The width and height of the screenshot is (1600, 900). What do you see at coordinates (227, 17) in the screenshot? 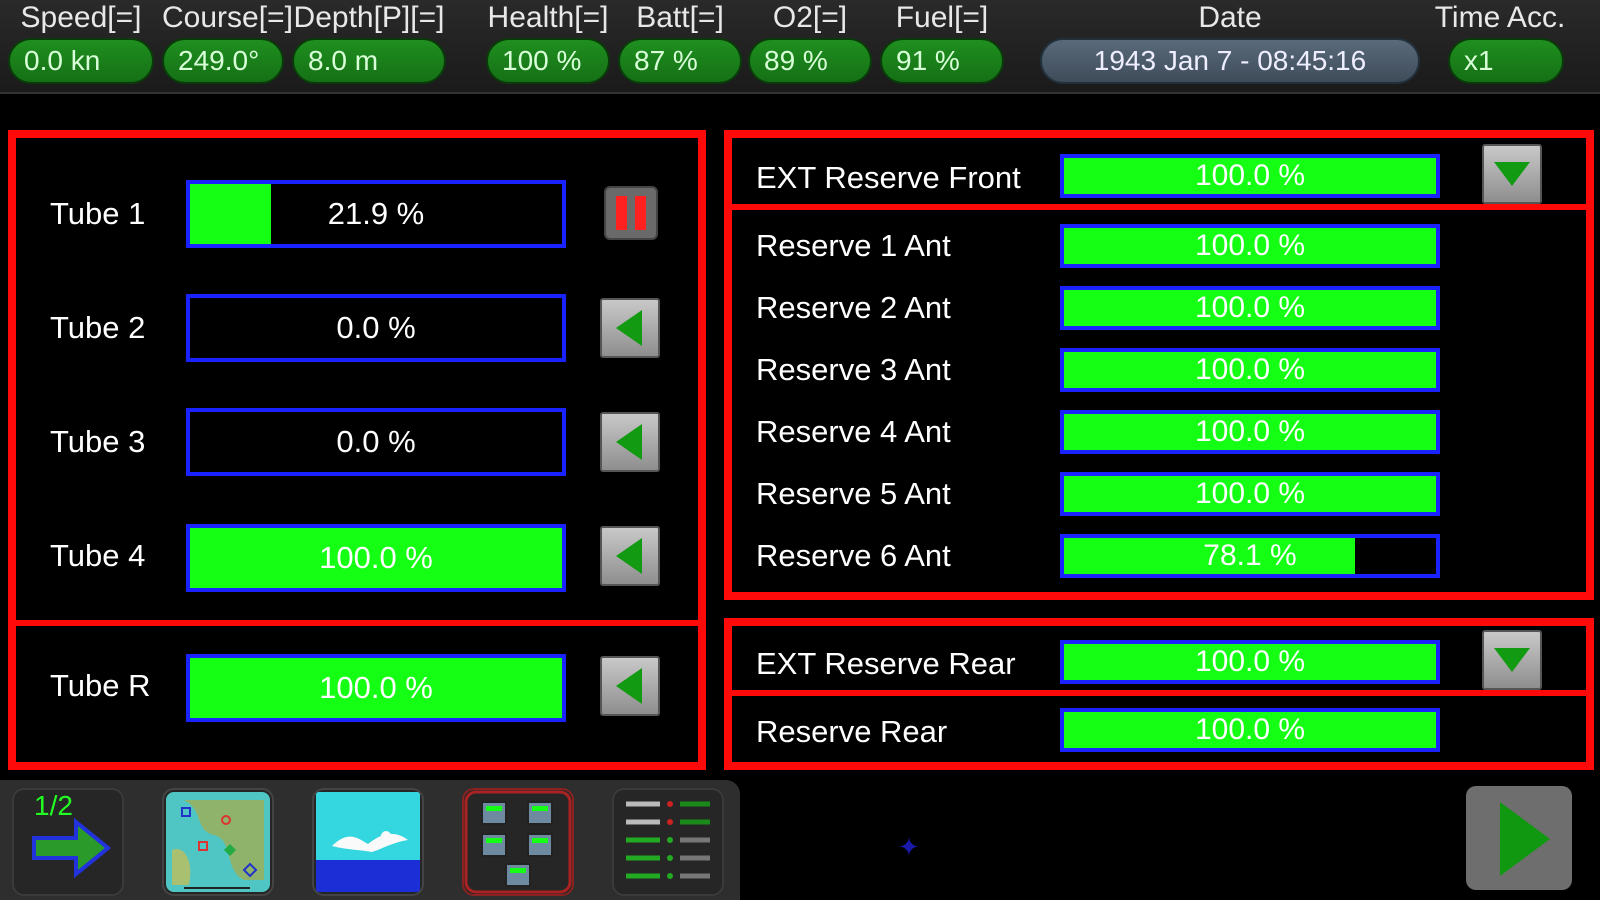
I see `course-label: Course[=]` at bounding box center [227, 17].